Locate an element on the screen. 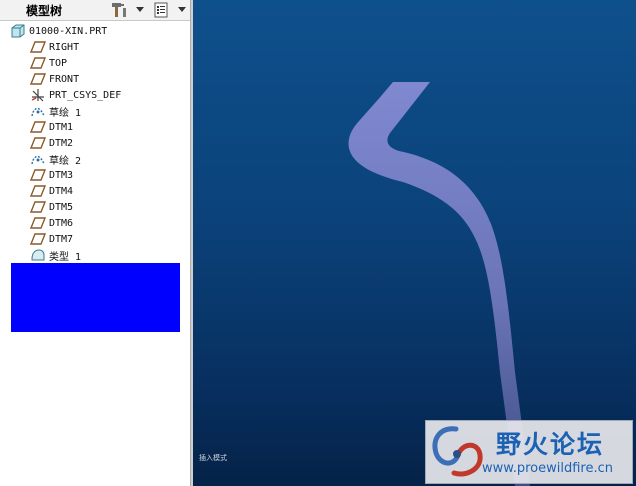 Image resolution: width=636 pixels, height=486 pixels. tree-root-part: 01000-XIN.PRT is located at coordinates (58, 31).